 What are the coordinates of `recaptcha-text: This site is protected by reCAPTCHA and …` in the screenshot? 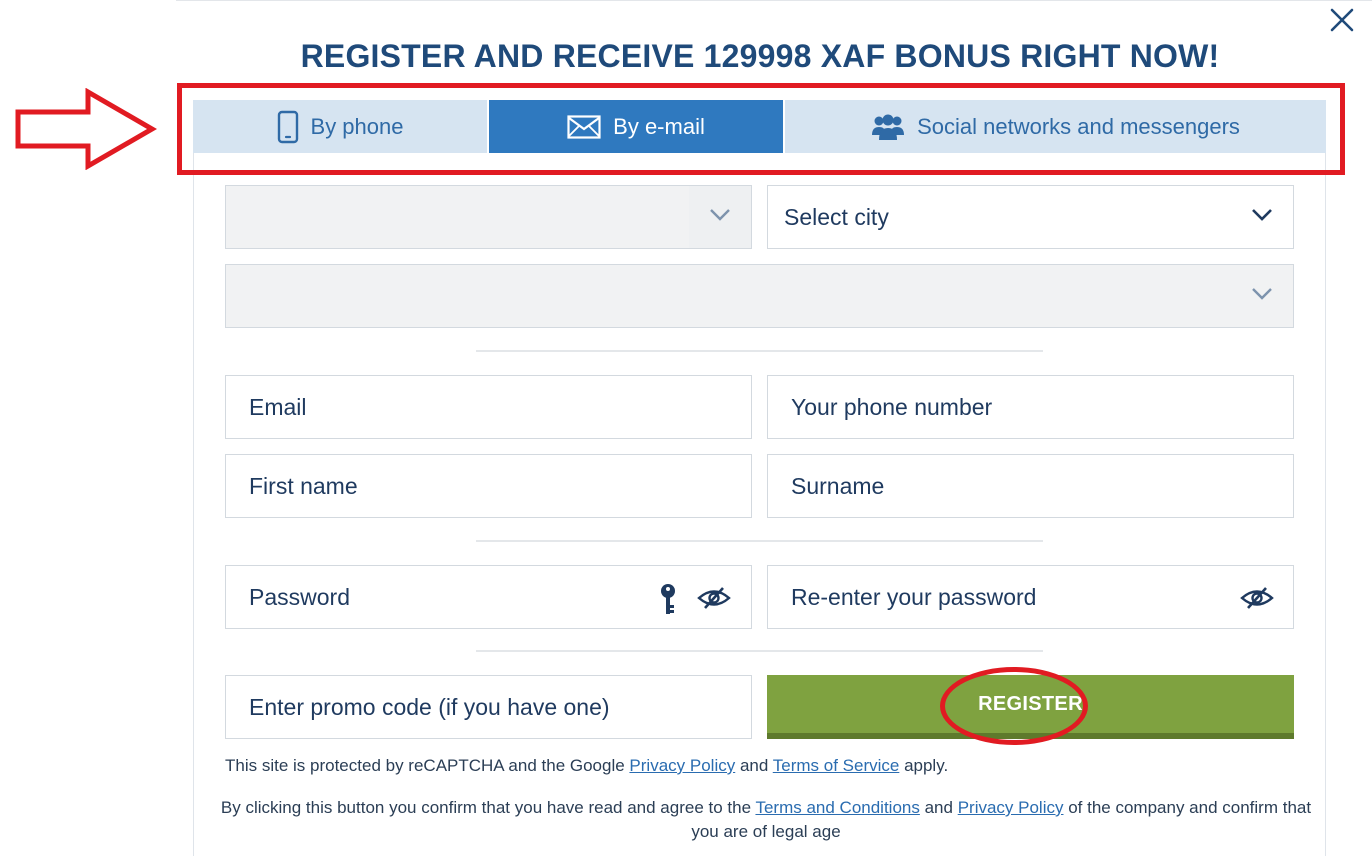 It's located at (427, 765).